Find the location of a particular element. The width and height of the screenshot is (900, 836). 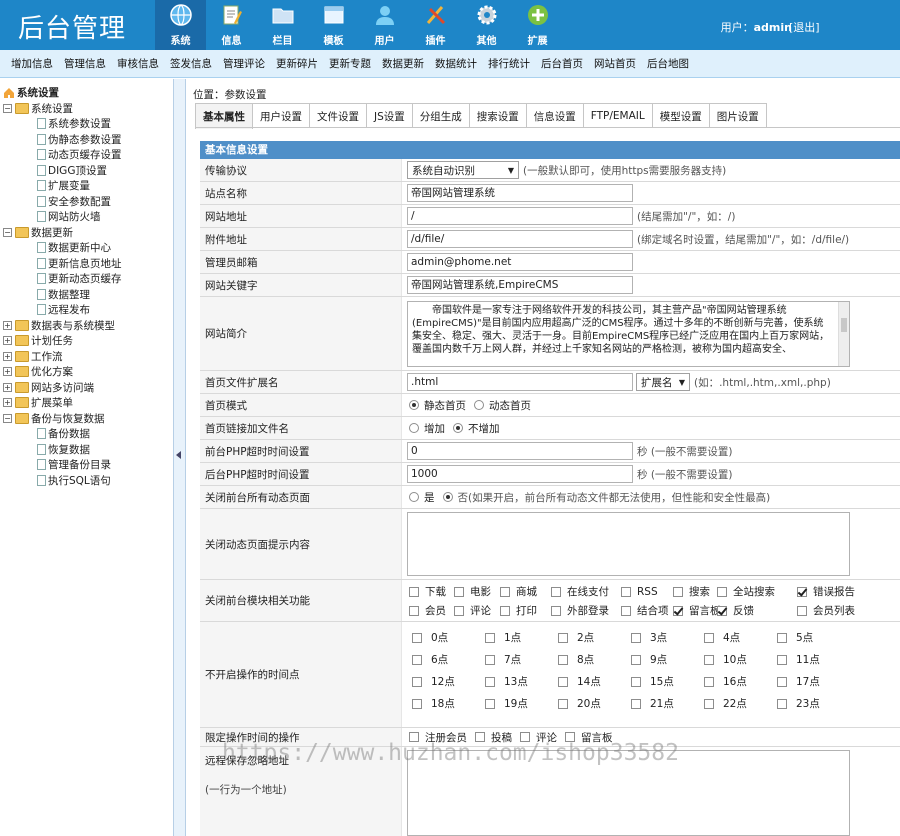

nav-item-1: 信息 is located at coordinates (231, 25).